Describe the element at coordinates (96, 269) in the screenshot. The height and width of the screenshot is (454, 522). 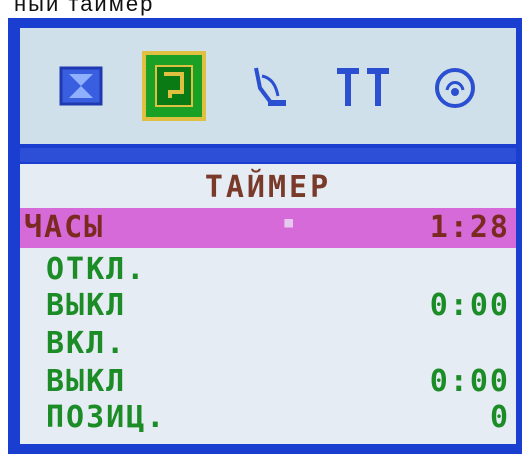
I see `row-label: ОТКЛ.` at that location.